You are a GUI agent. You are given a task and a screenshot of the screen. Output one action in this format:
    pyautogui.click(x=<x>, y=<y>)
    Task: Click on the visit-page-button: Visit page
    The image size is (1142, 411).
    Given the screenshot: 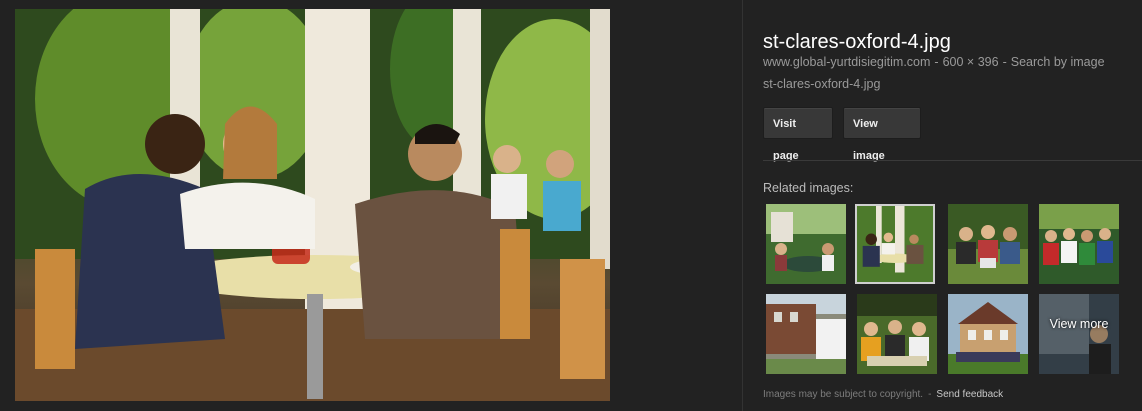 What is the action you would take?
    pyautogui.click(x=798, y=134)
    